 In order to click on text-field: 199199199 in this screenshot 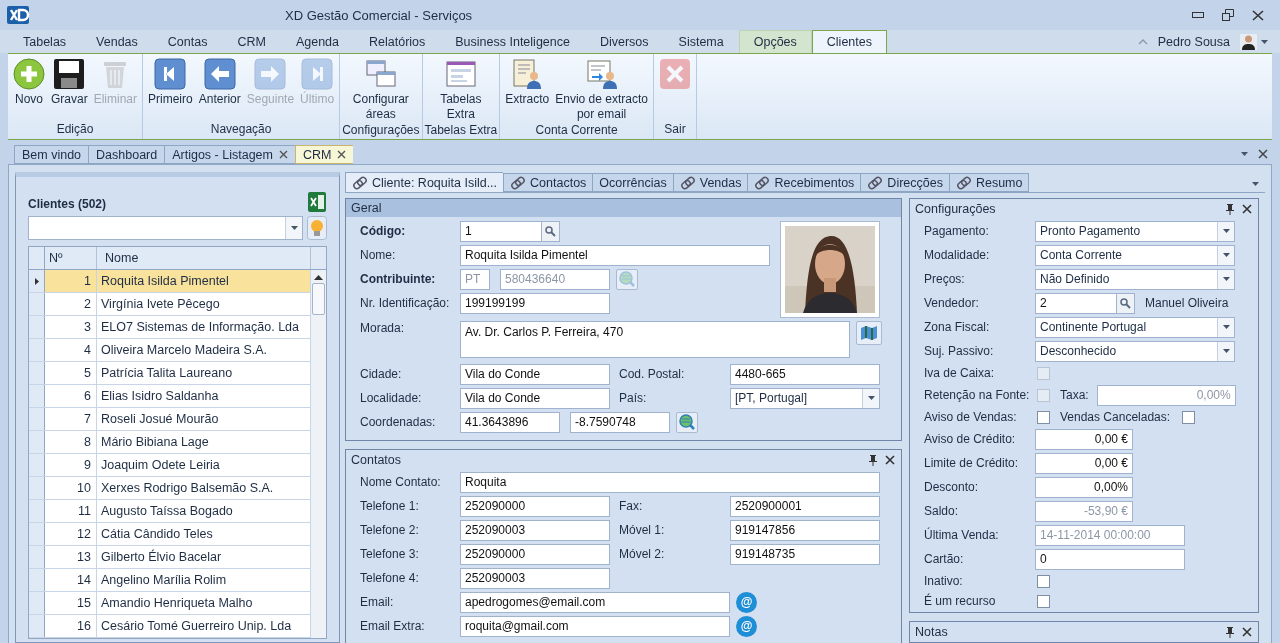, I will do `click(535, 303)`.